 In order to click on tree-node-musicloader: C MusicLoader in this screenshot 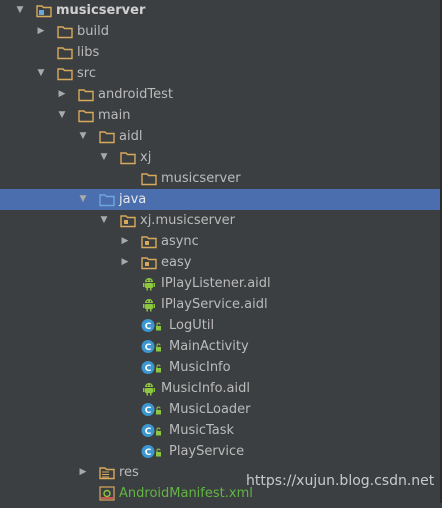, I will do `click(221, 409)`.